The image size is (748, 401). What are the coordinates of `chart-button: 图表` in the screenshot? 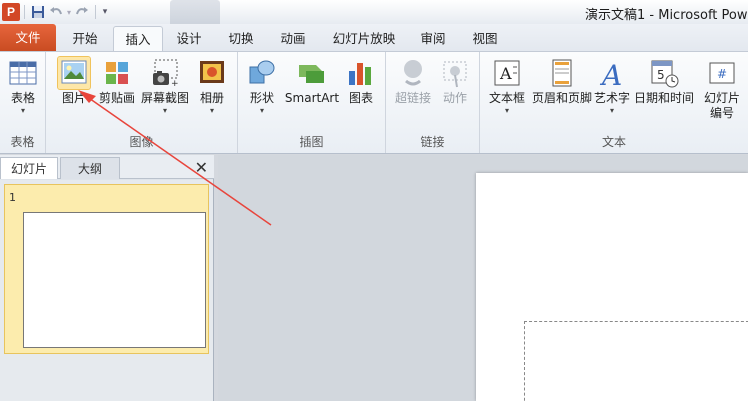 It's located at (361, 81).